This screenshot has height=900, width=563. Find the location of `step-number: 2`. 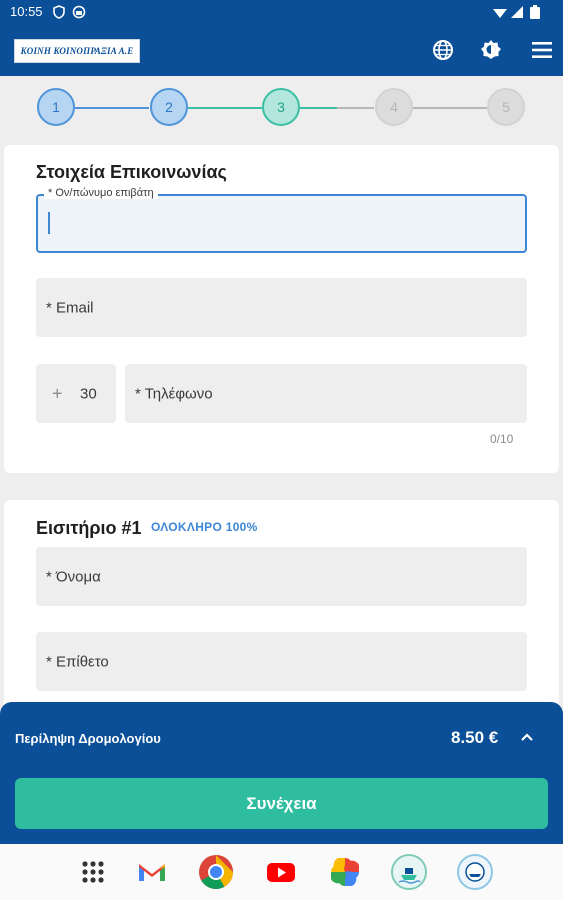

step-number: 2 is located at coordinates (169, 107).